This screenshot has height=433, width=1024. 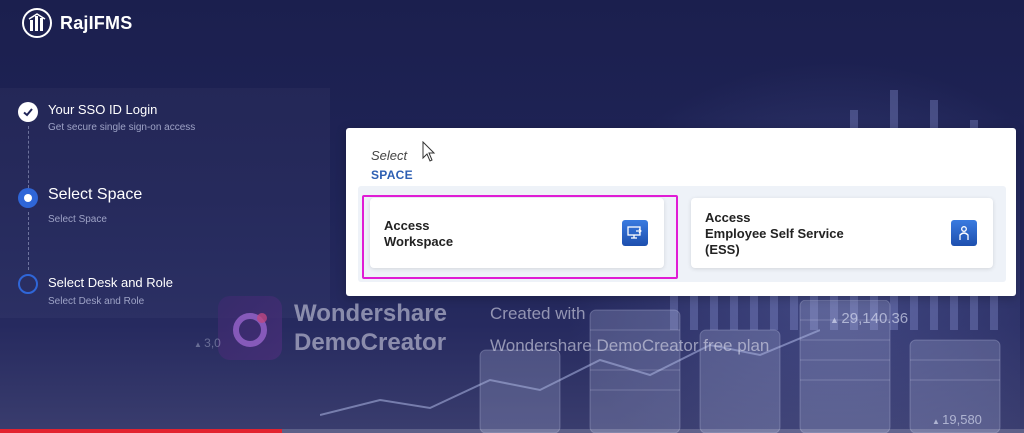 I want to click on active-step-icon, so click(x=28, y=198).